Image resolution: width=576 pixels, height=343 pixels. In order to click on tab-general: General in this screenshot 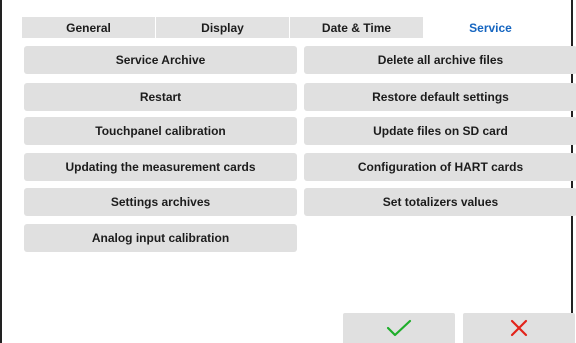, I will do `click(89, 27)`.